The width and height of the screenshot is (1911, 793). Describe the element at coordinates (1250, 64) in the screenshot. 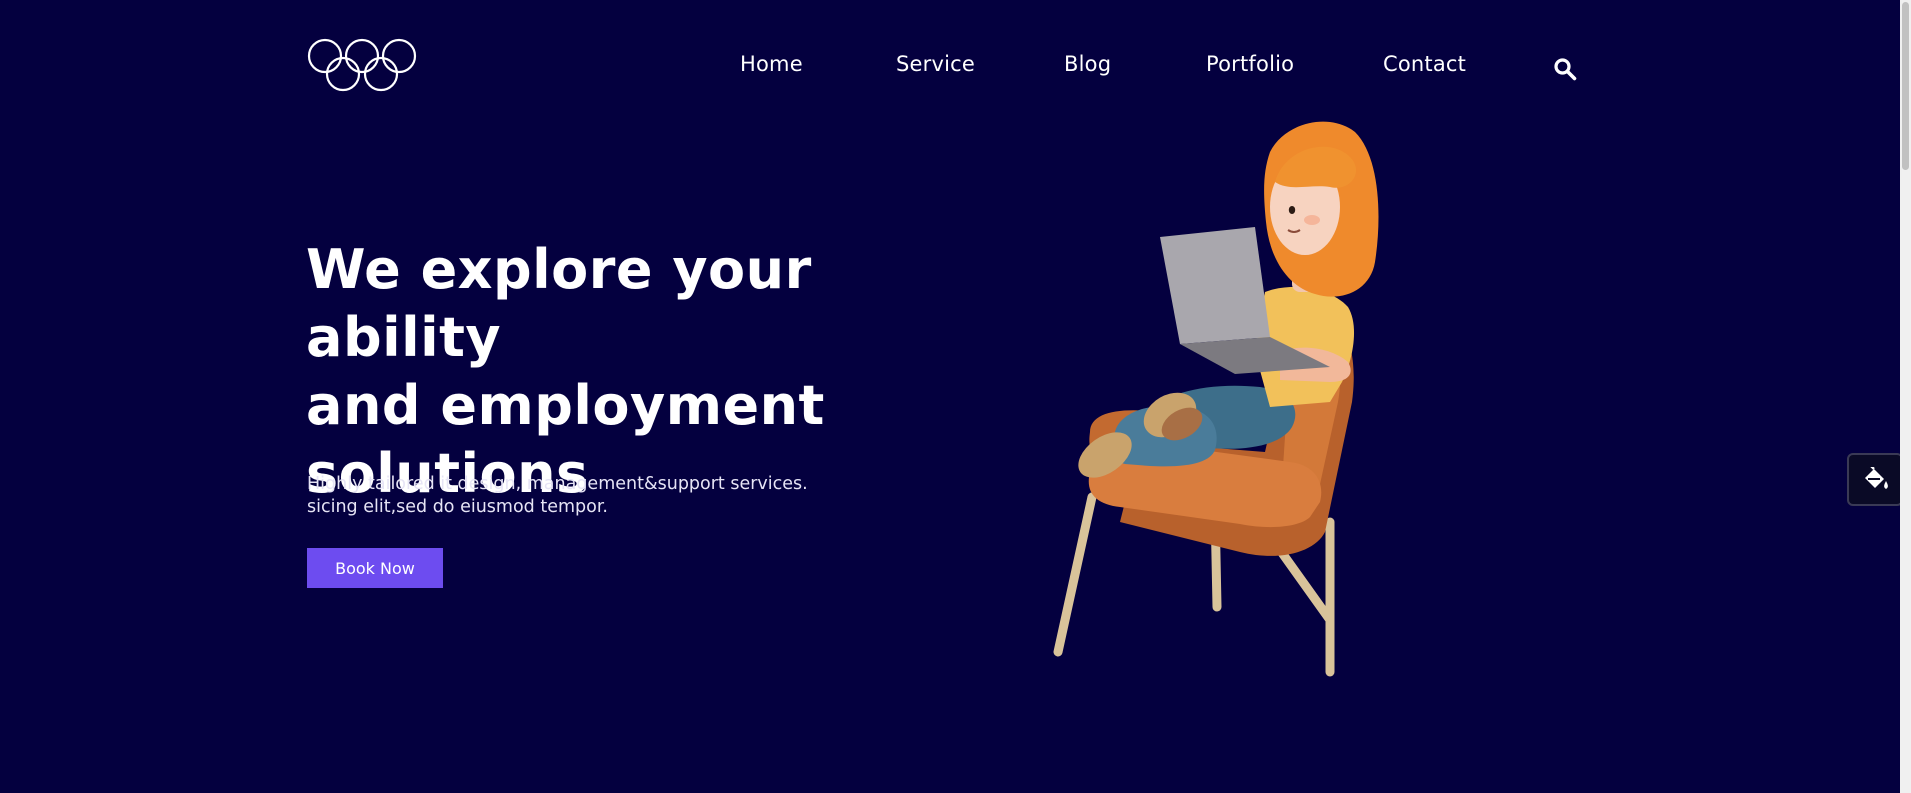

I see `nav-item-portfolio: Portfolio` at that location.